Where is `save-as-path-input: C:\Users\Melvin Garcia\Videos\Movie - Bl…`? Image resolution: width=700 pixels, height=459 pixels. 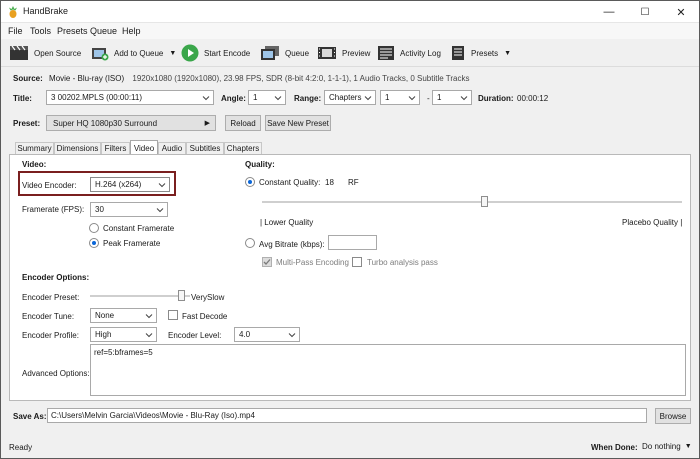 save-as-path-input: C:\Users\Melvin Garcia\Videos\Movie - Bl… is located at coordinates (347, 415).